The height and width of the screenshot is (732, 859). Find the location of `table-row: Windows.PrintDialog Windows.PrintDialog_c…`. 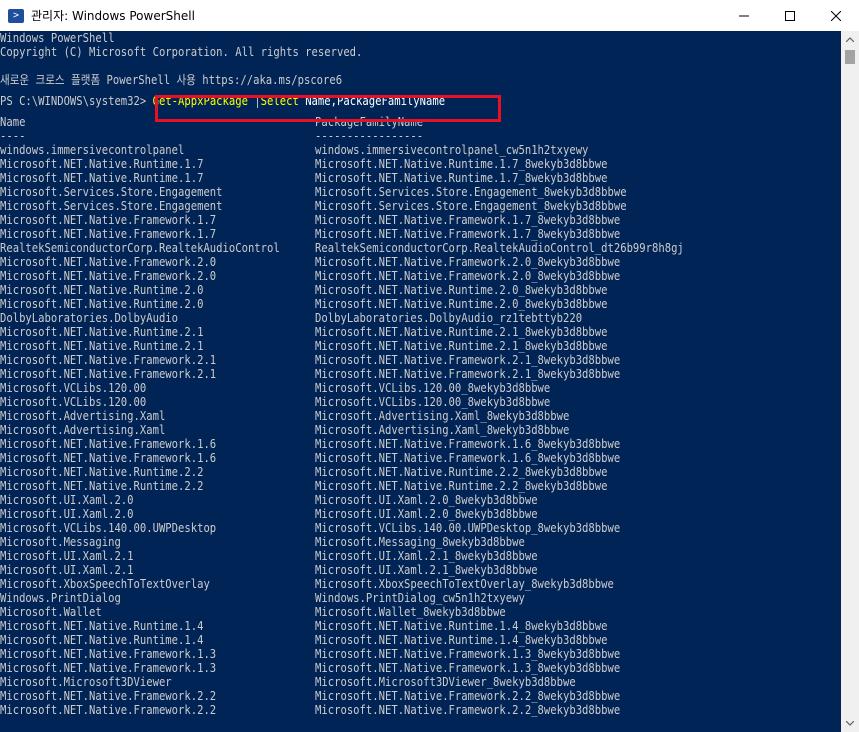

table-row: Windows.PrintDialog Windows.PrintDialog_c… is located at coordinates (370, 598).